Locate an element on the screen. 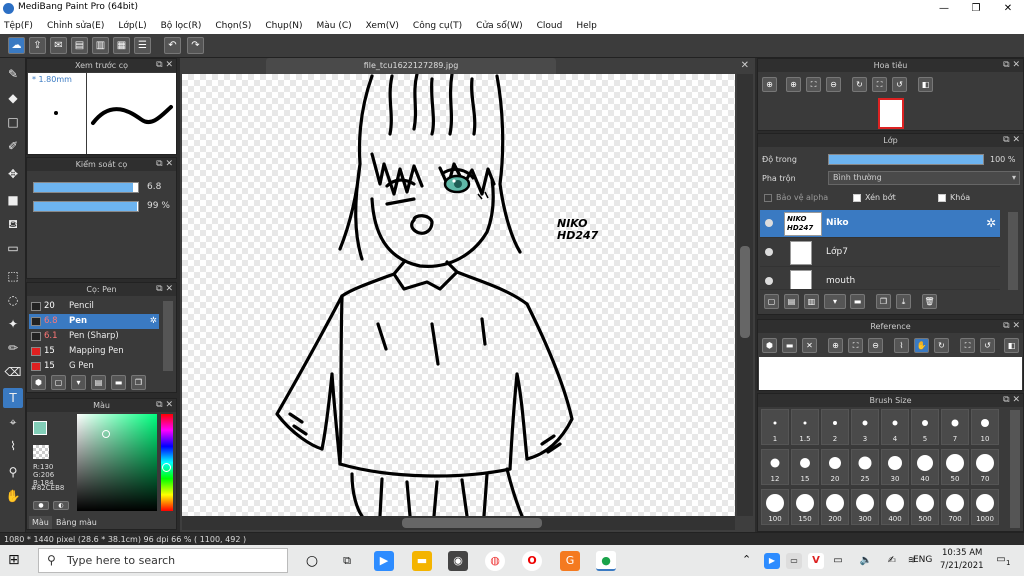 The image size is (1024, 576). zoom-tray-icon: ▶ is located at coordinates (772, 561).